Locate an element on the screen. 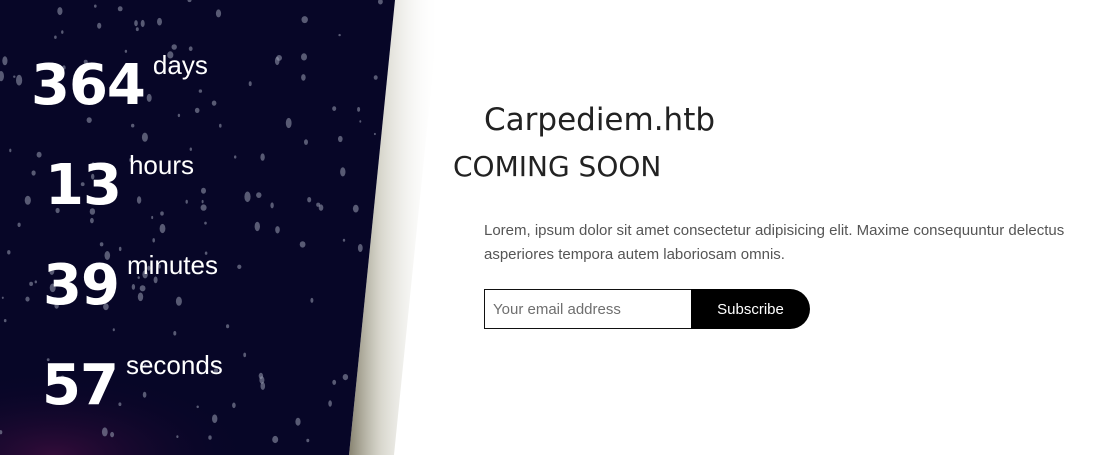 The height and width of the screenshot is (455, 1105). hours-label: hours is located at coordinates (161, 165).